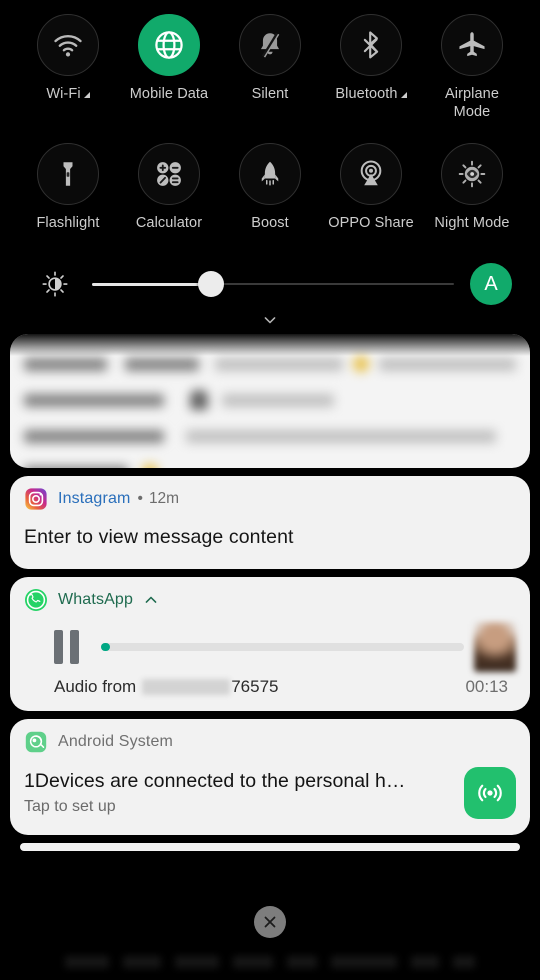  I want to click on android-system-icon, so click(36, 741).